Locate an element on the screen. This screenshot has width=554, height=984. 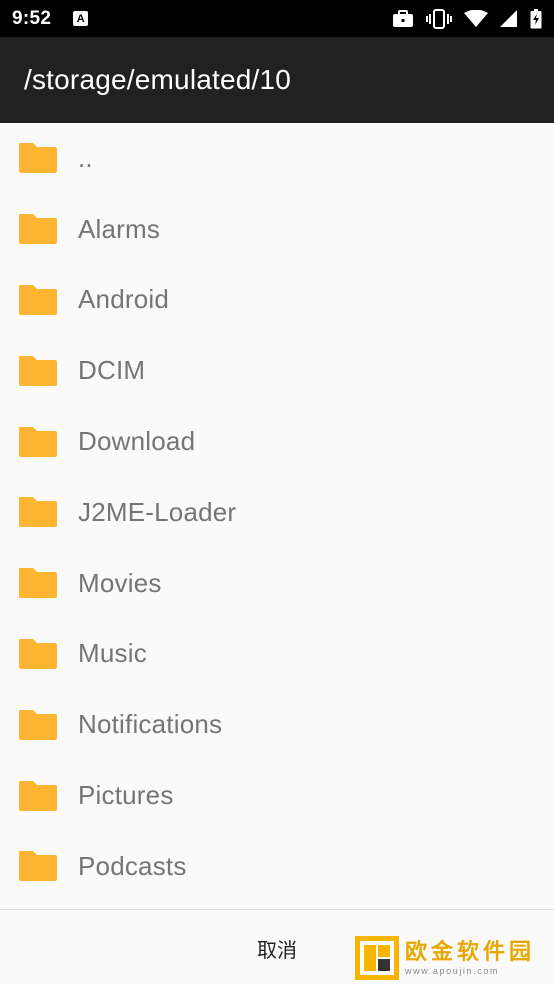
folder-name: Pictures is located at coordinates (126, 795).